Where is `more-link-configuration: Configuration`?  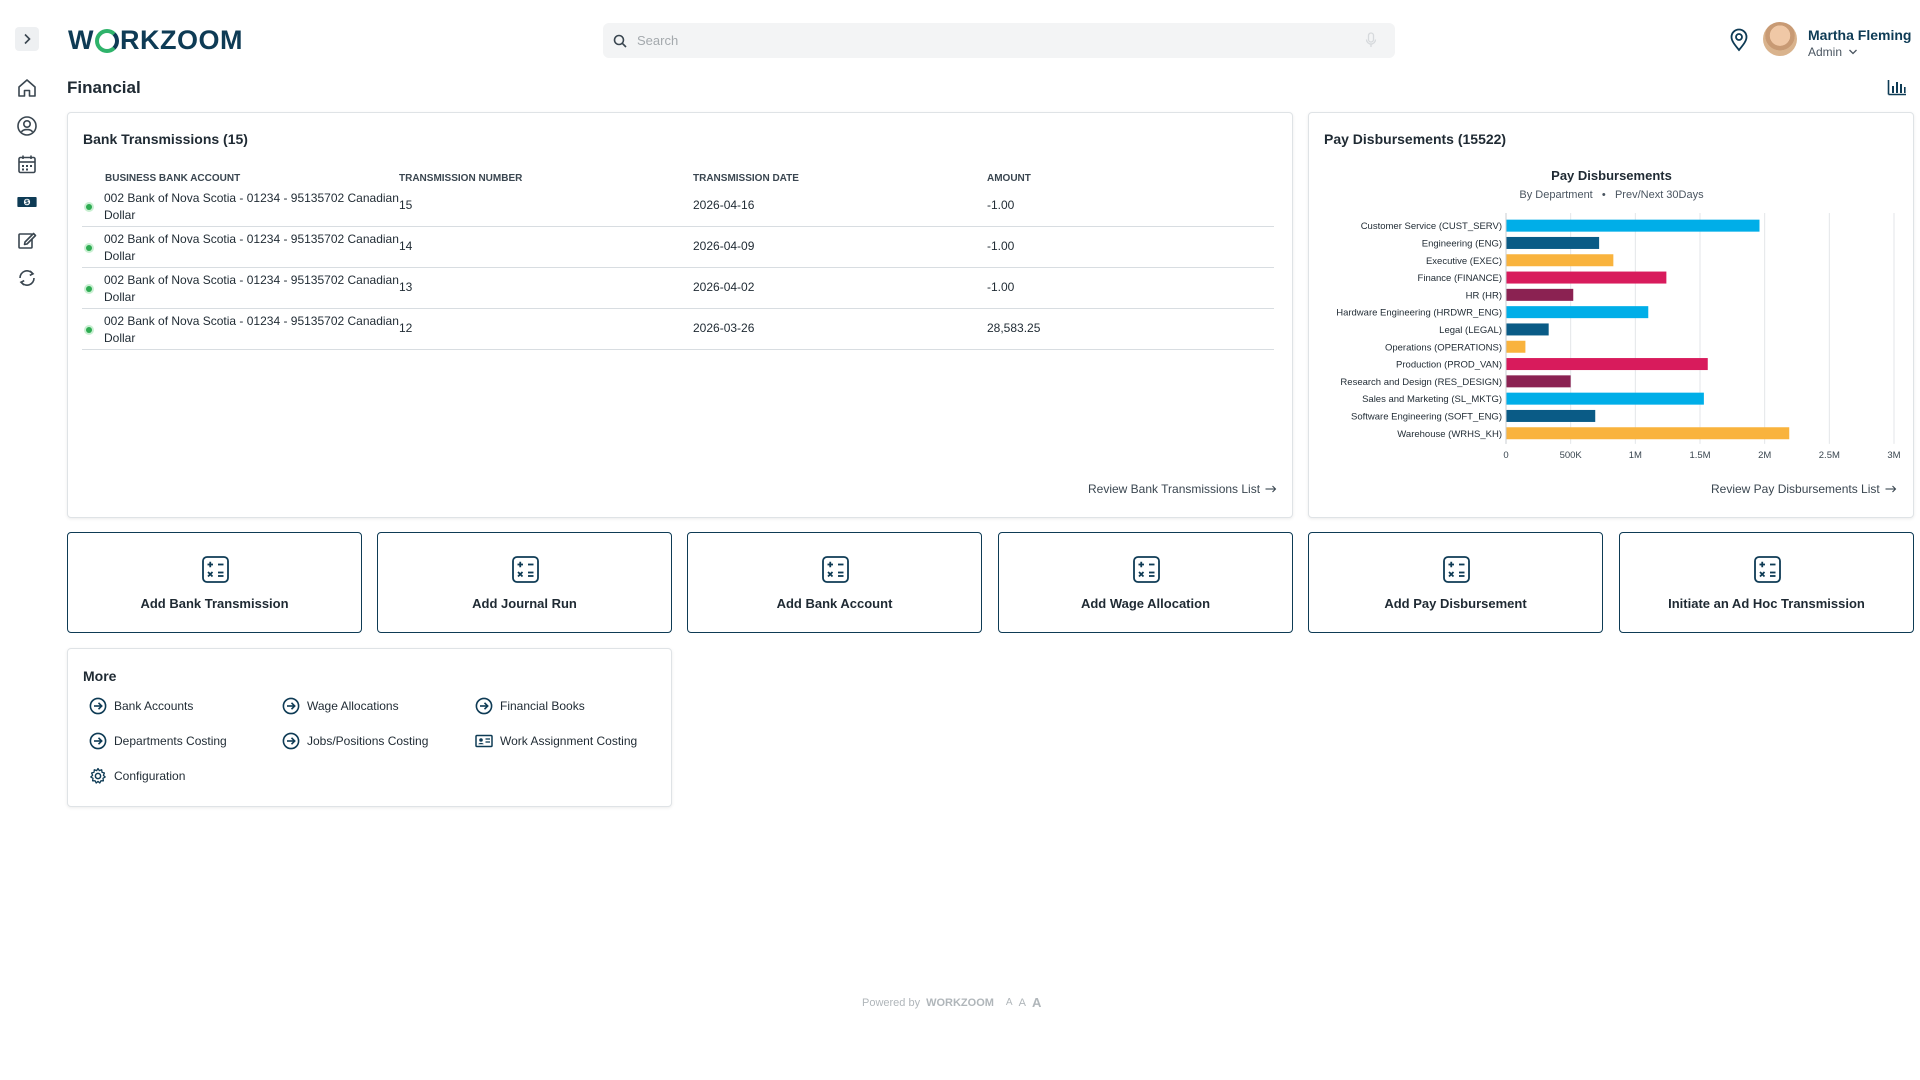
more-link-configuration: Configuration is located at coordinates (137, 776).